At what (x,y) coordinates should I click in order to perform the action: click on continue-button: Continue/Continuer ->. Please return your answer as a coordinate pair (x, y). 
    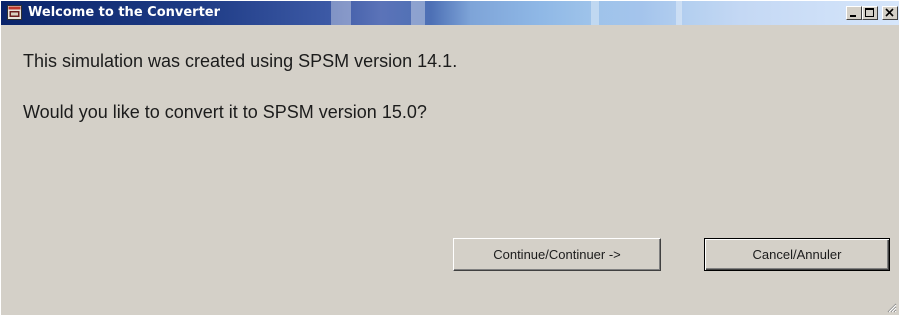
    Looking at the image, I should click on (557, 254).